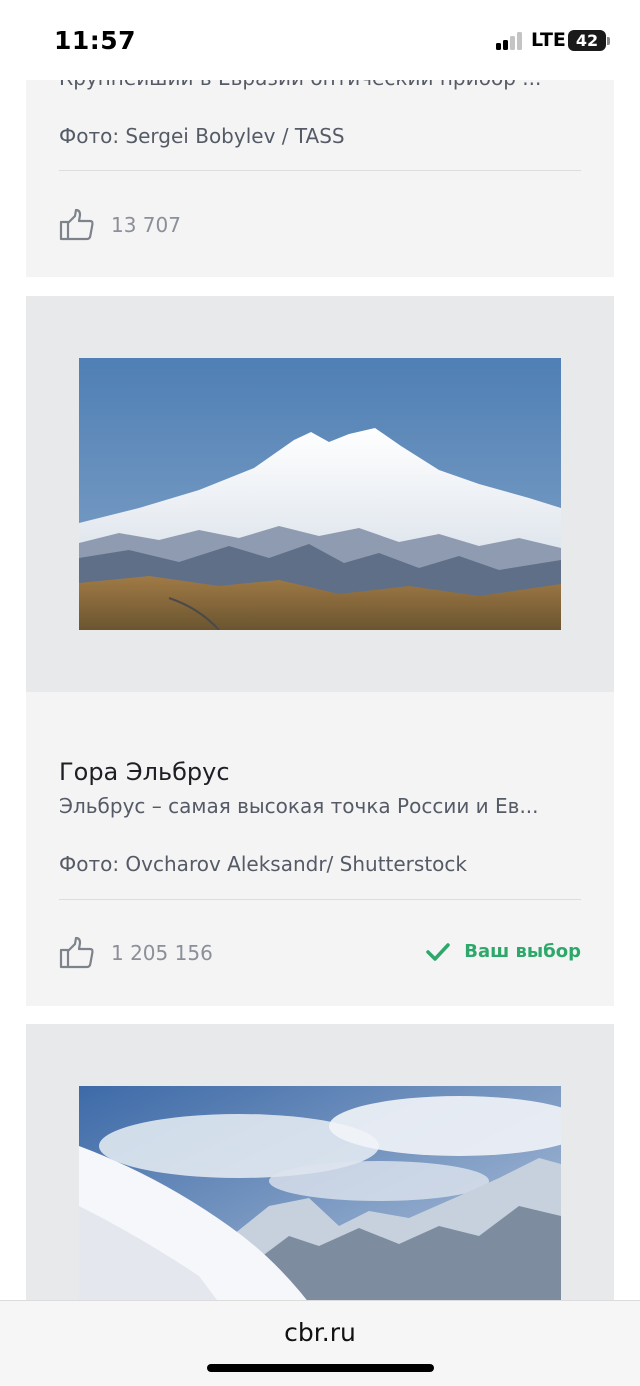  I want to click on like-count: 13 707, so click(146, 225).